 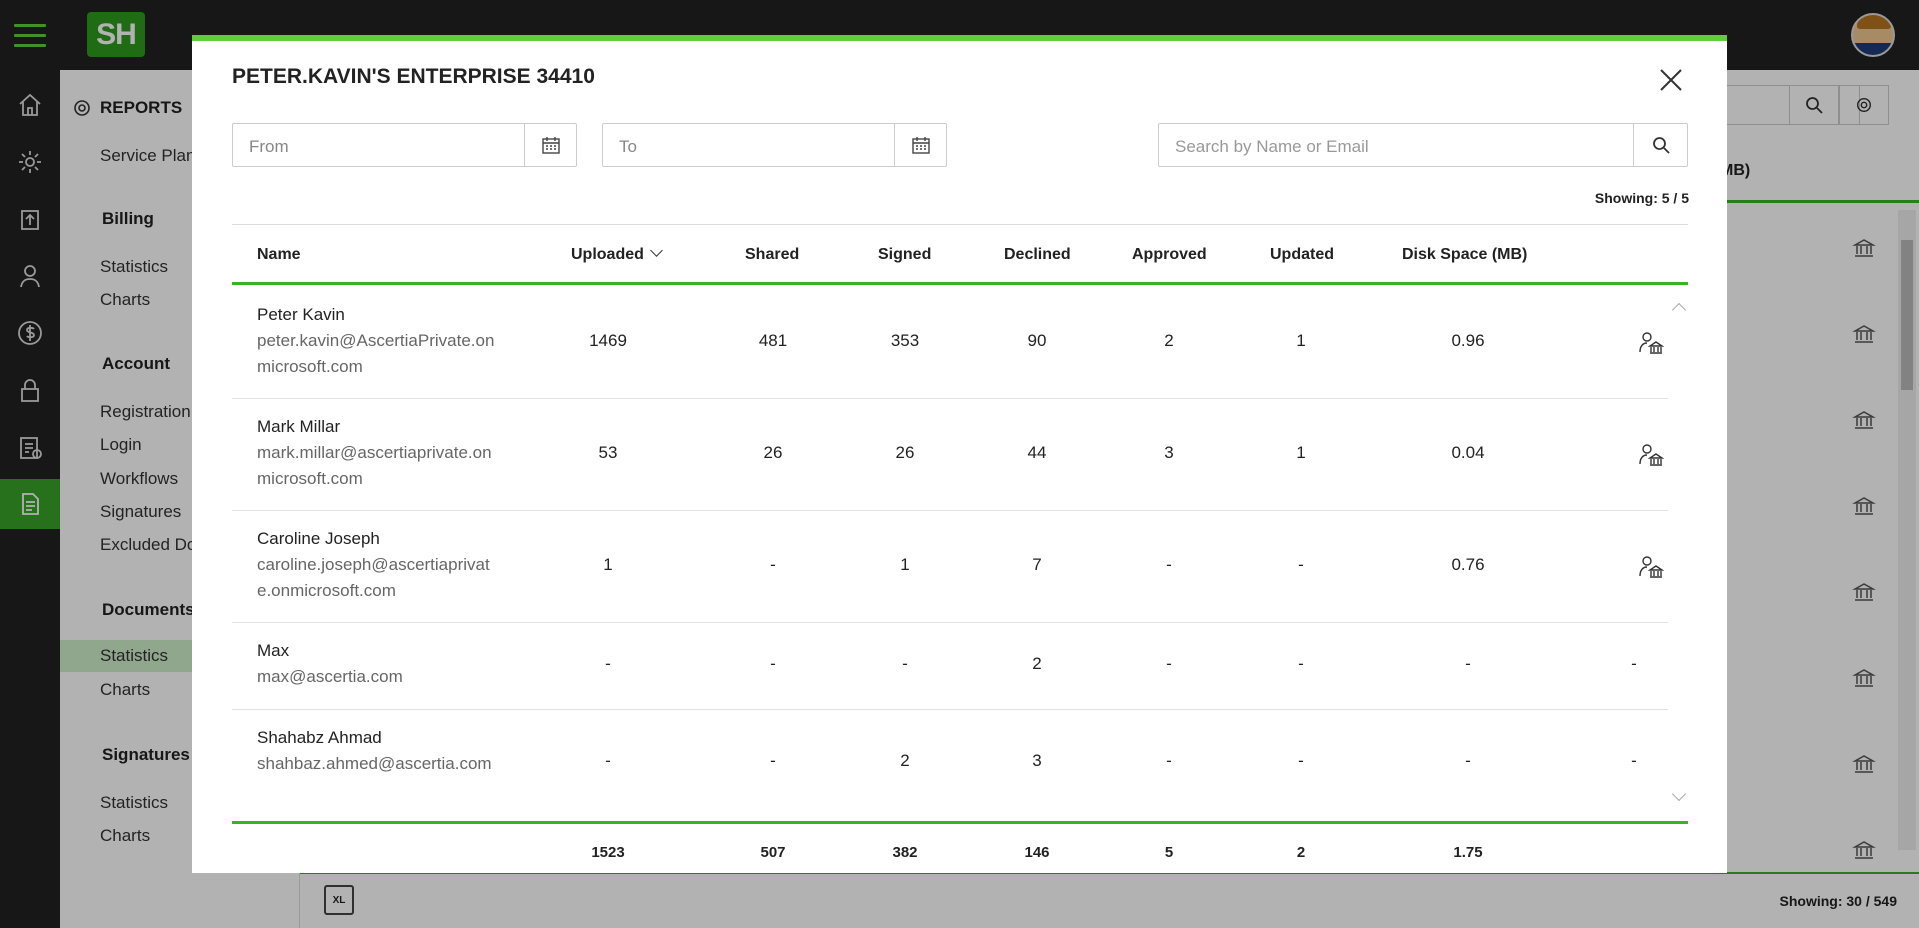 I want to click on user-email: shahbaz.ahmed@ascertia.com, so click(x=374, y=763).